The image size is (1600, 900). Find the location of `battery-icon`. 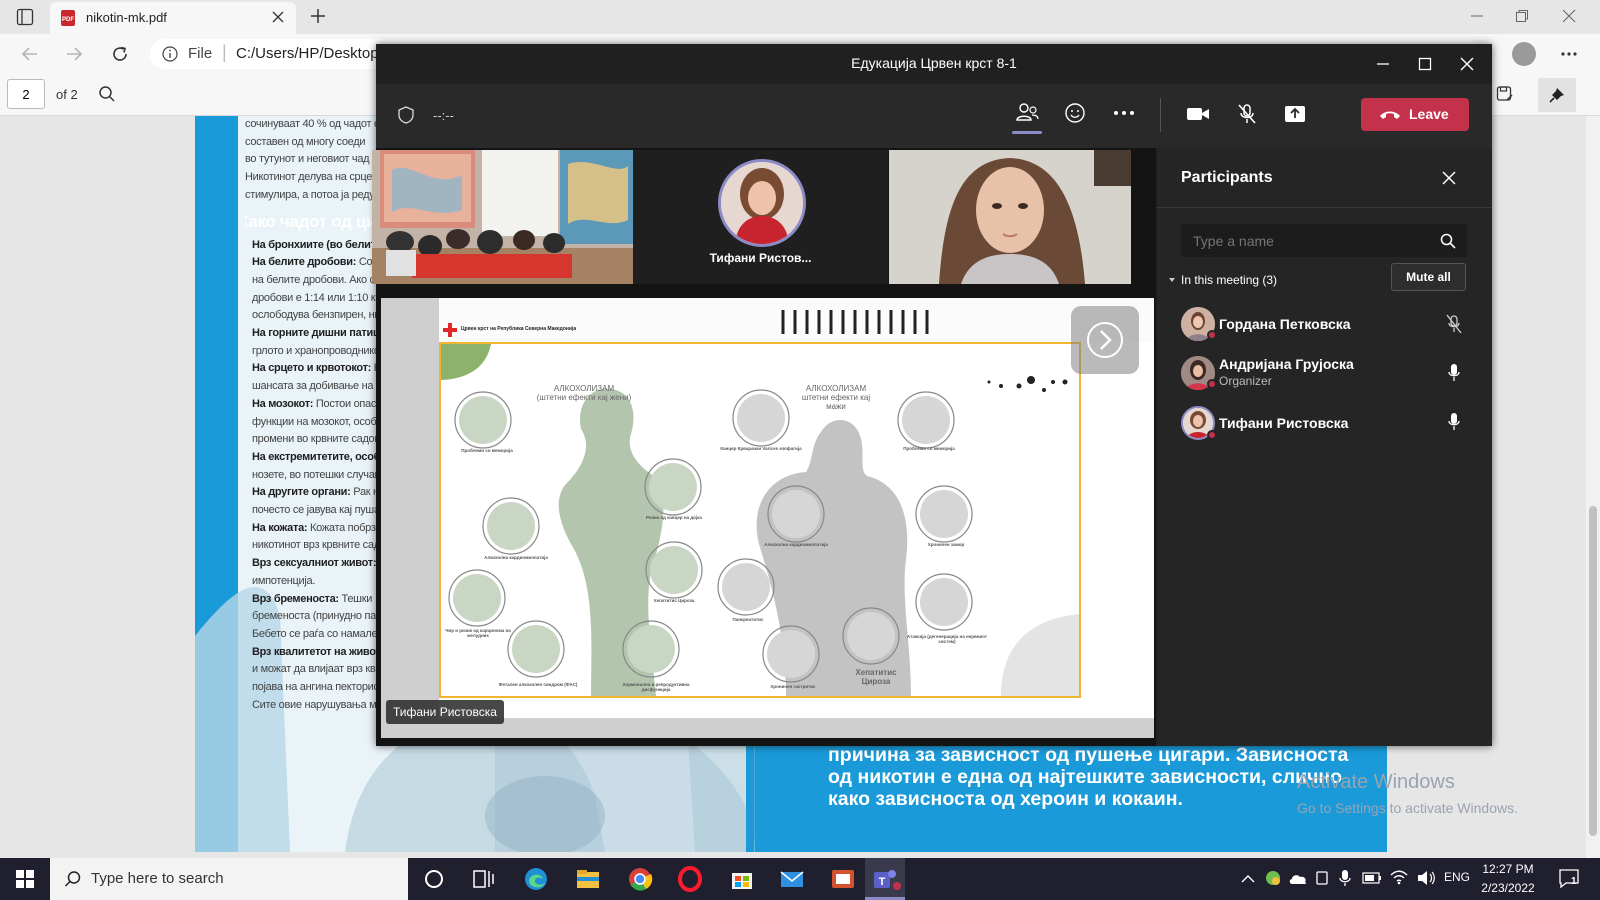

battery-icon is located at coordinates (1372, 878).